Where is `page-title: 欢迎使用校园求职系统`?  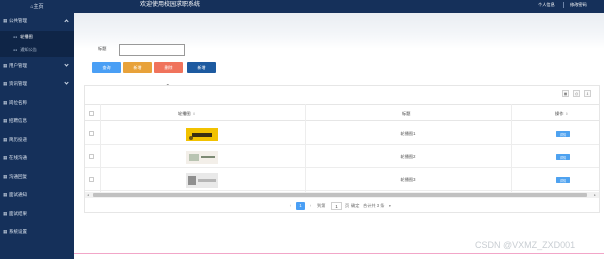
page-title: 欢迎使用校园求职系统 is located at coordinates (170, 5).